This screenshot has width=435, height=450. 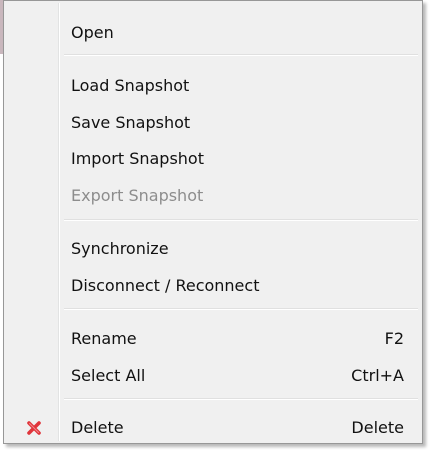 I want to click on menu-item-export-snapshot: Export Snapshot, so click(x=213, y=196).